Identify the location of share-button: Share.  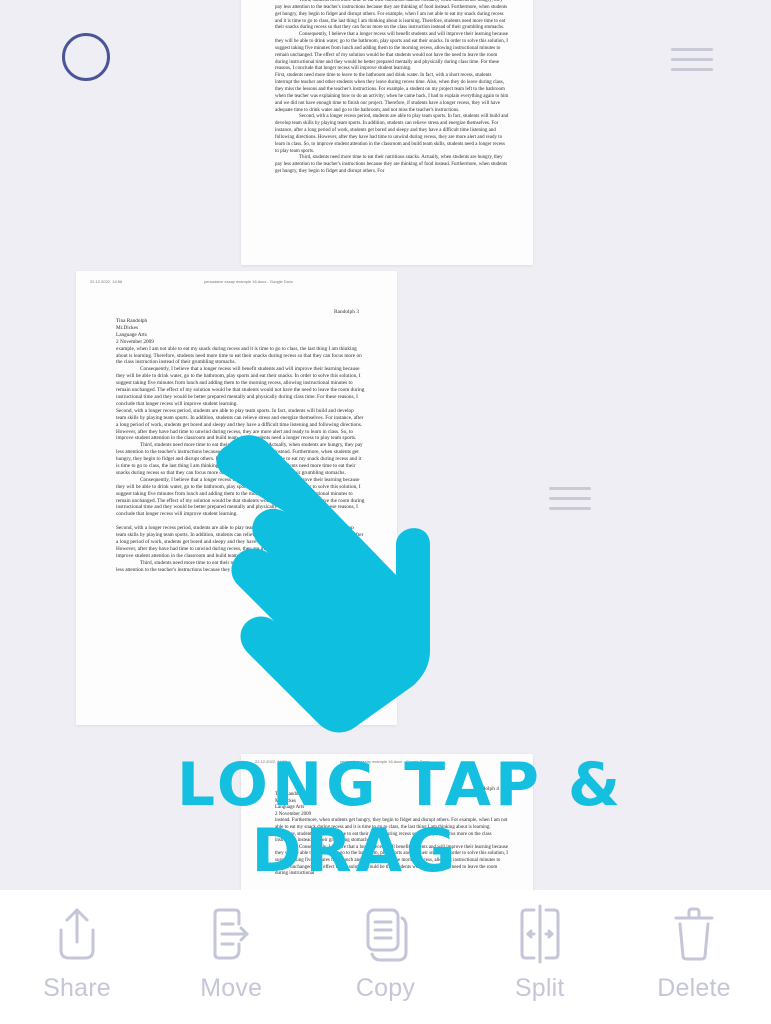
(77, 957).